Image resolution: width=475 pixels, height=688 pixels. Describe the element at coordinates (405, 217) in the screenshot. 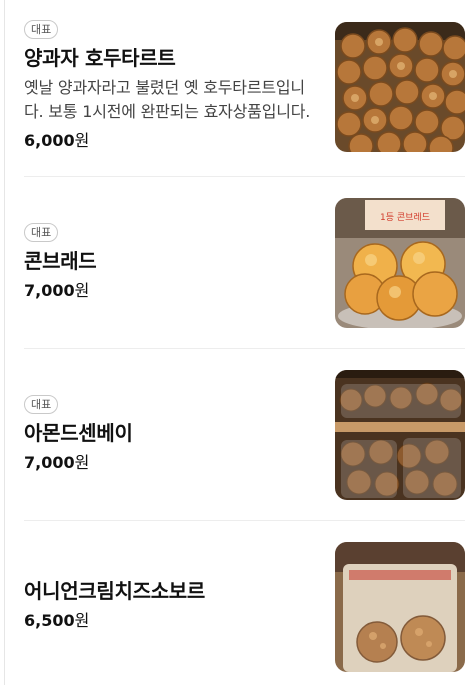

I see `photo-sign-text: 1등 콘브레드` at that location.